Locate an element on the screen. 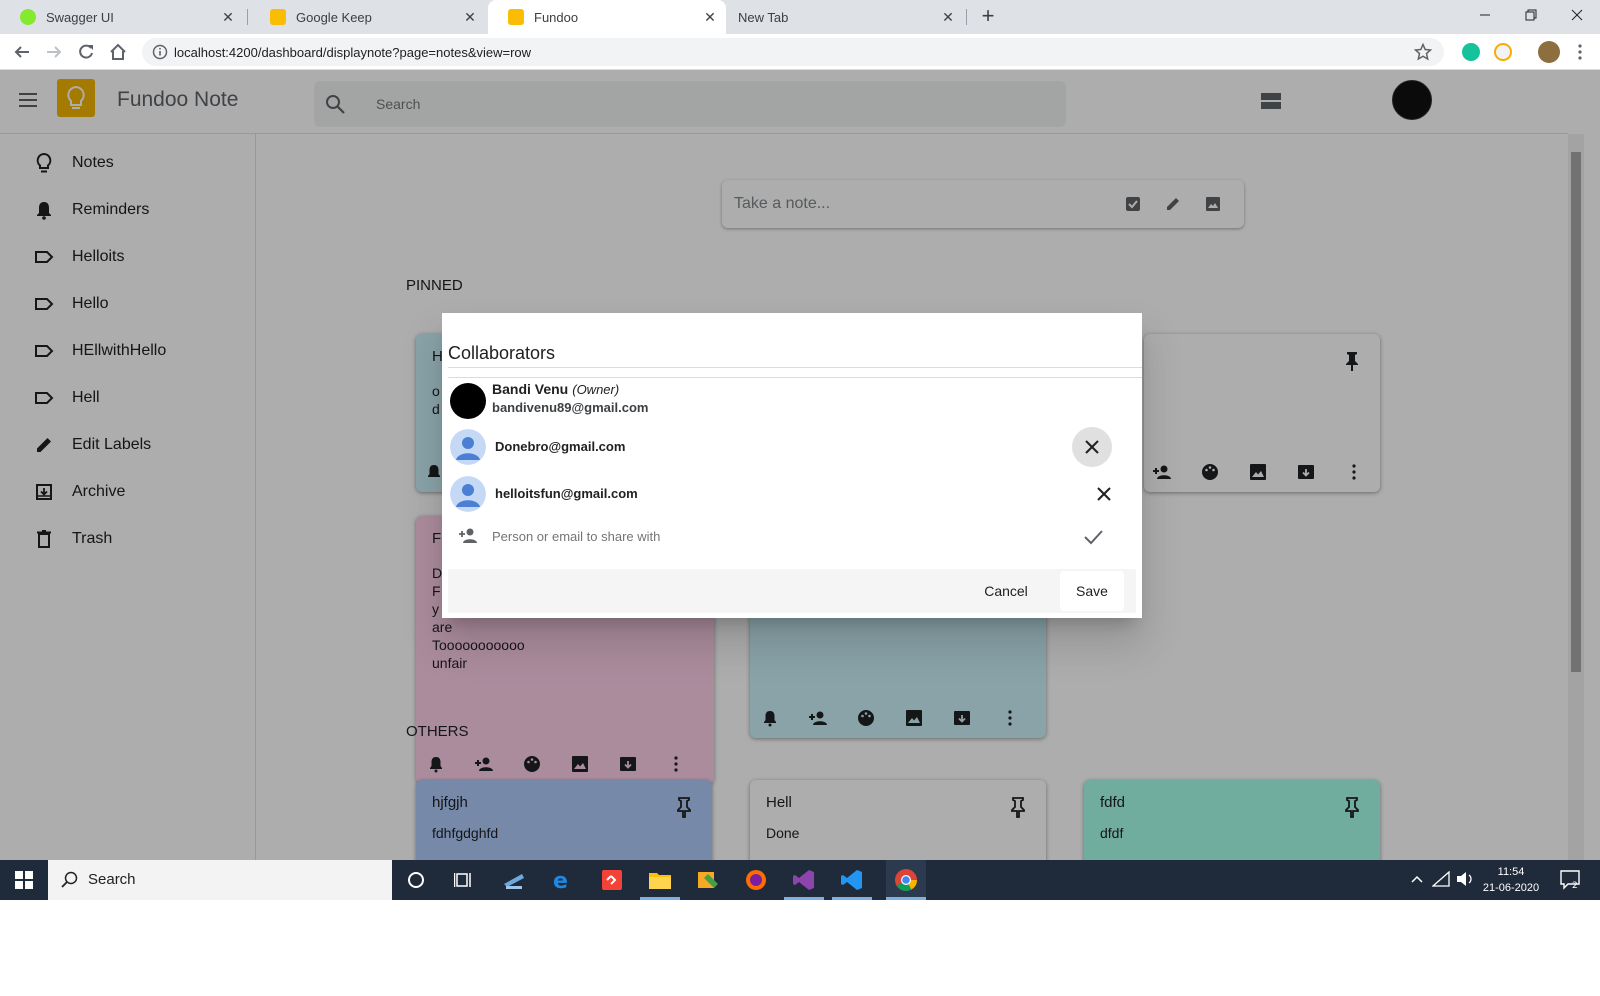  tab-google-keep: Google Keep ✕ is located at coordinates (368, 17).